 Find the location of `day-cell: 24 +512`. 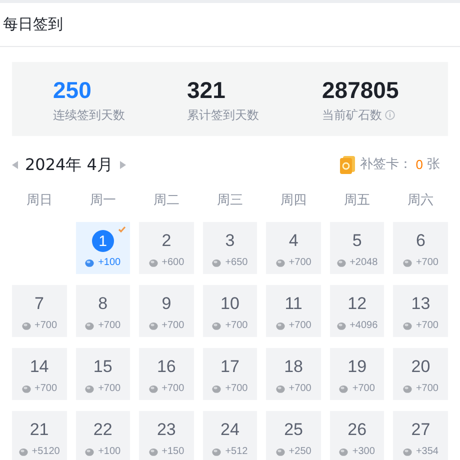

day-cell: 24 +512 is located at coordinates (230, 435).